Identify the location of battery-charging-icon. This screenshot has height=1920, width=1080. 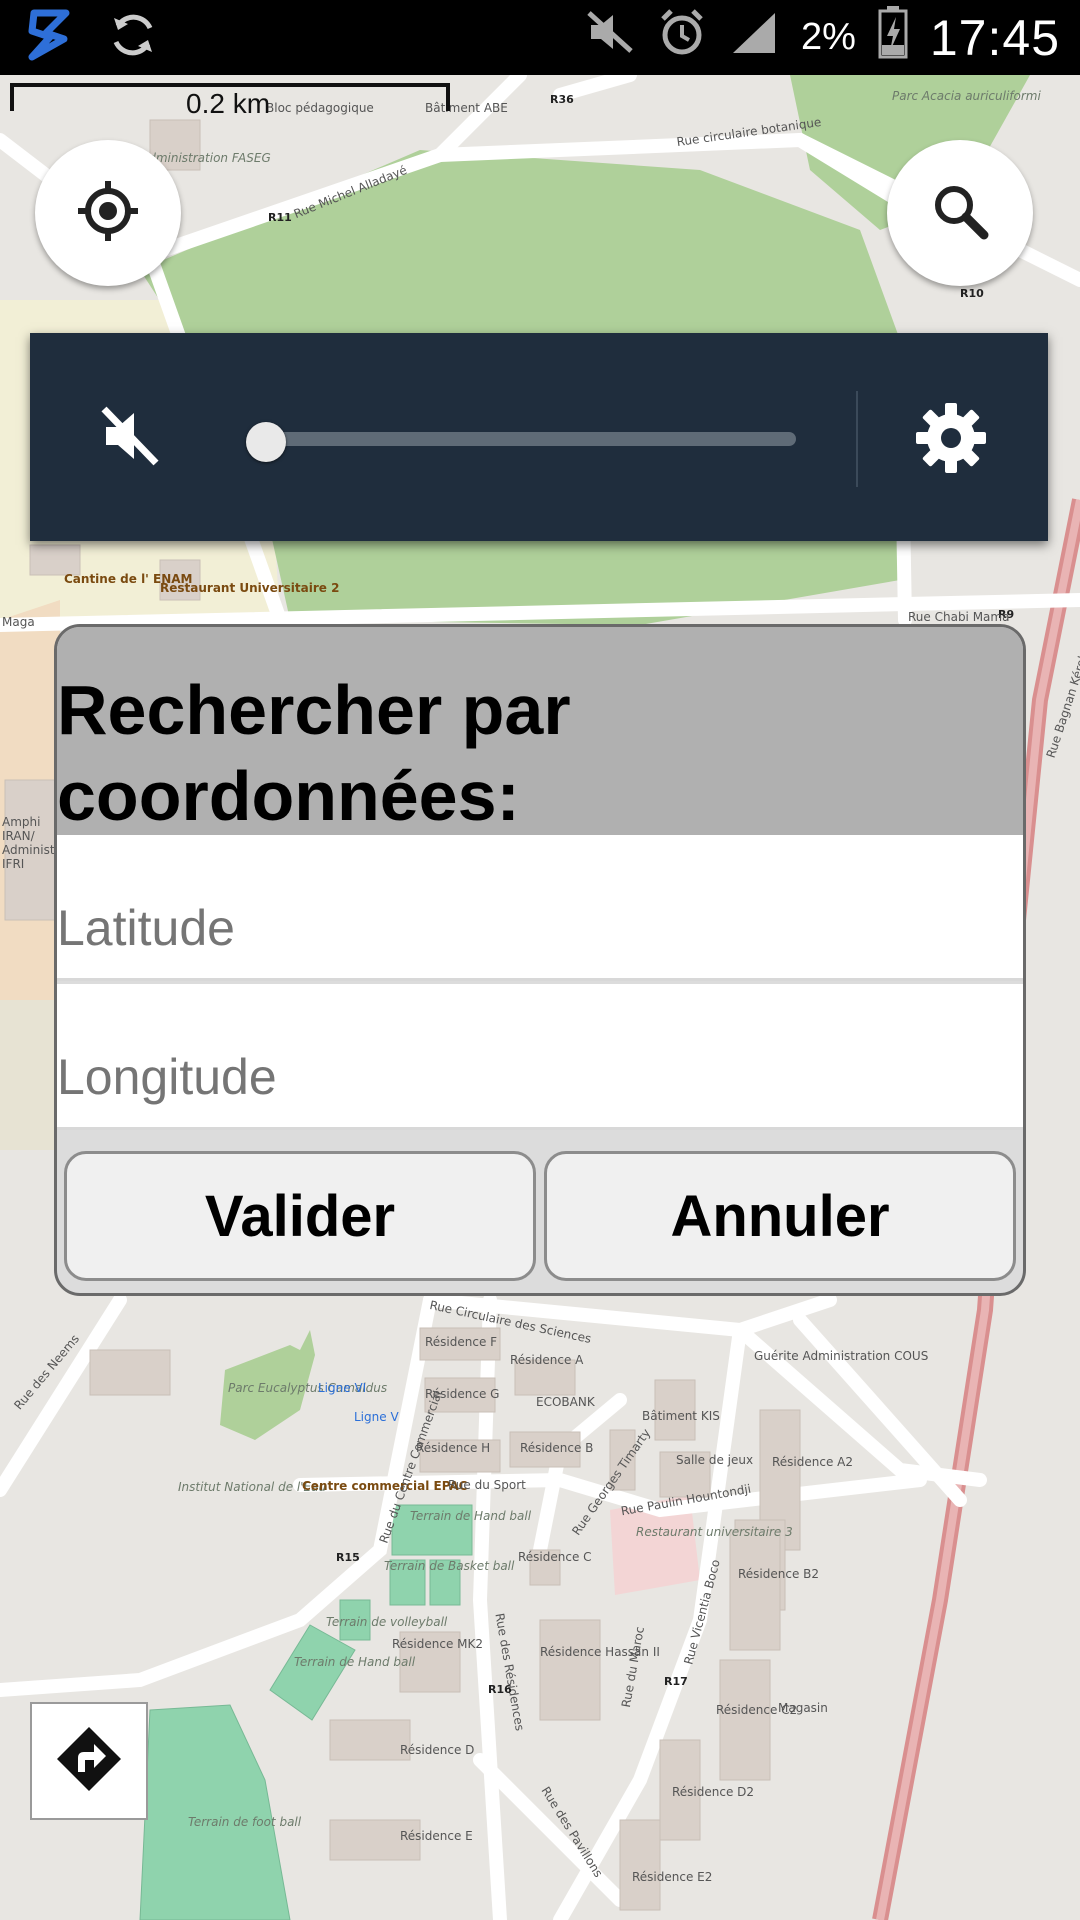
(893, 37).